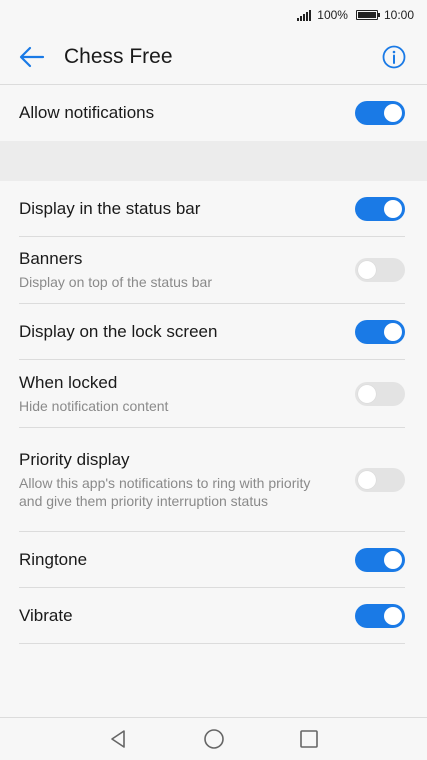  I want to click on vibrate-row: Vibrate, so click(212, 616).